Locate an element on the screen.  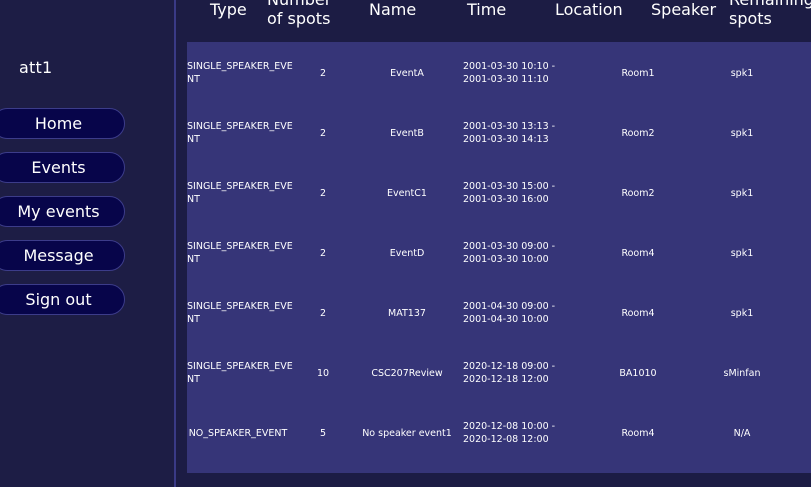
message-button: Message is located at coordinates (62, 255).